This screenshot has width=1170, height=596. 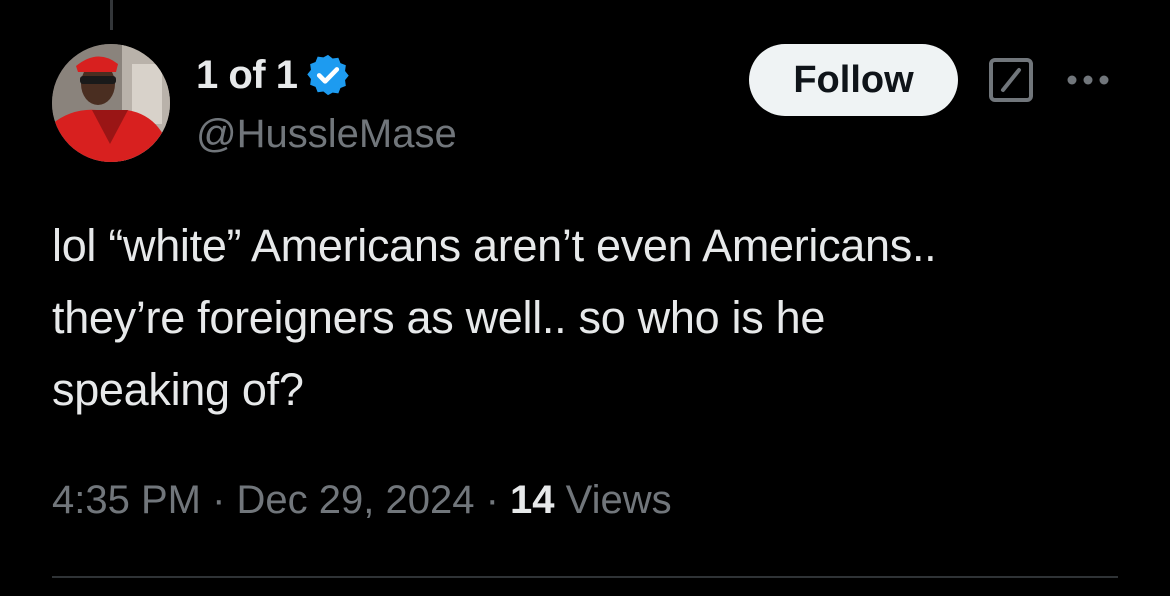 What do you see at coordinates (853, 80) in the screenshot?
I see `follow-button: Follow` at bounding box center [853, 80].